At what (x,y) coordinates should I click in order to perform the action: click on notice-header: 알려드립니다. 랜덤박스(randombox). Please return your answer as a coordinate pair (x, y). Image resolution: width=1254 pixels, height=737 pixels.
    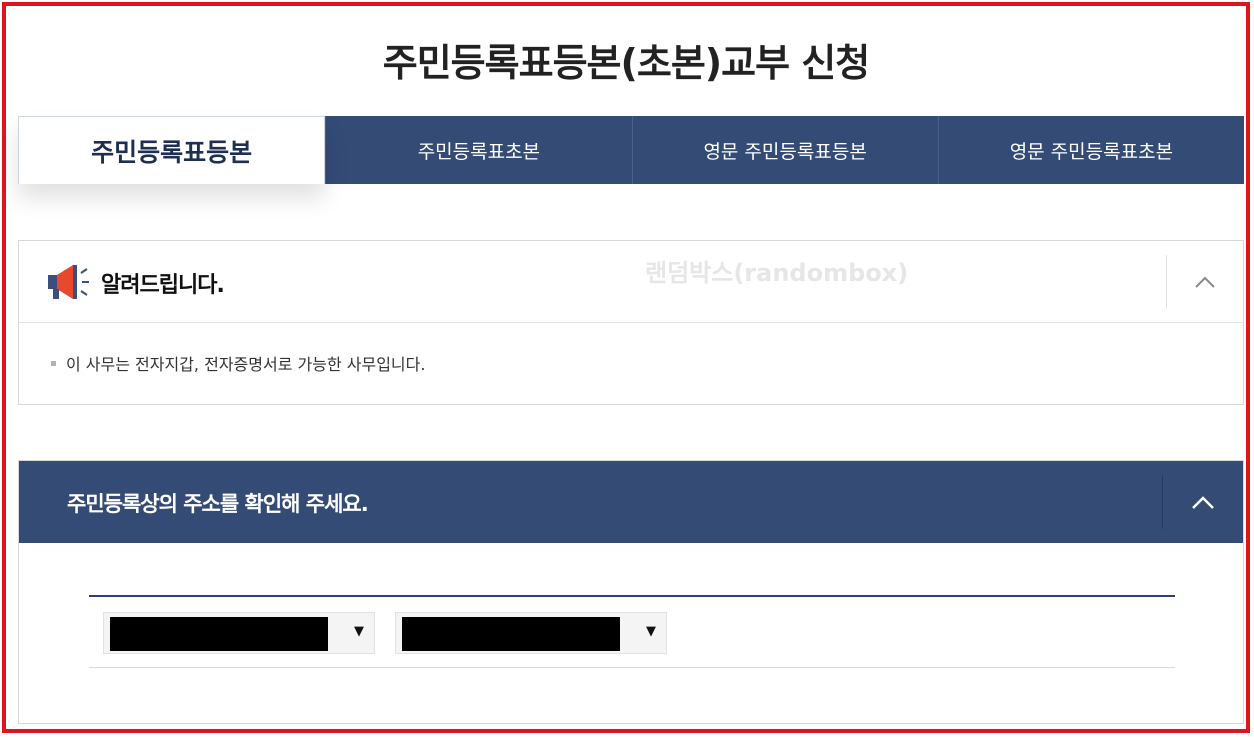
    Looking at the image, I should click on (631, 282).